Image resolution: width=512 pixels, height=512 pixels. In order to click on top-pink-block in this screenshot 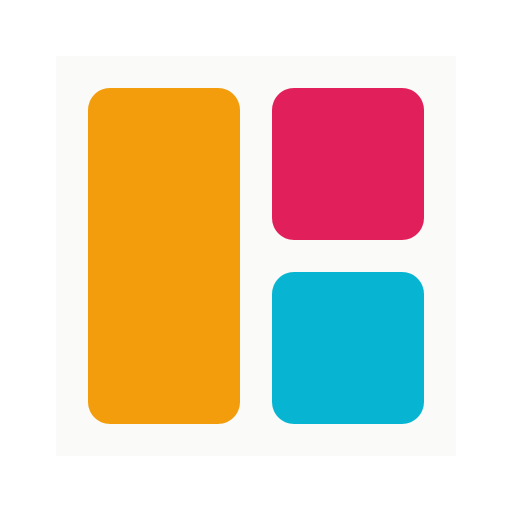, I will do `click(348, 164)`.